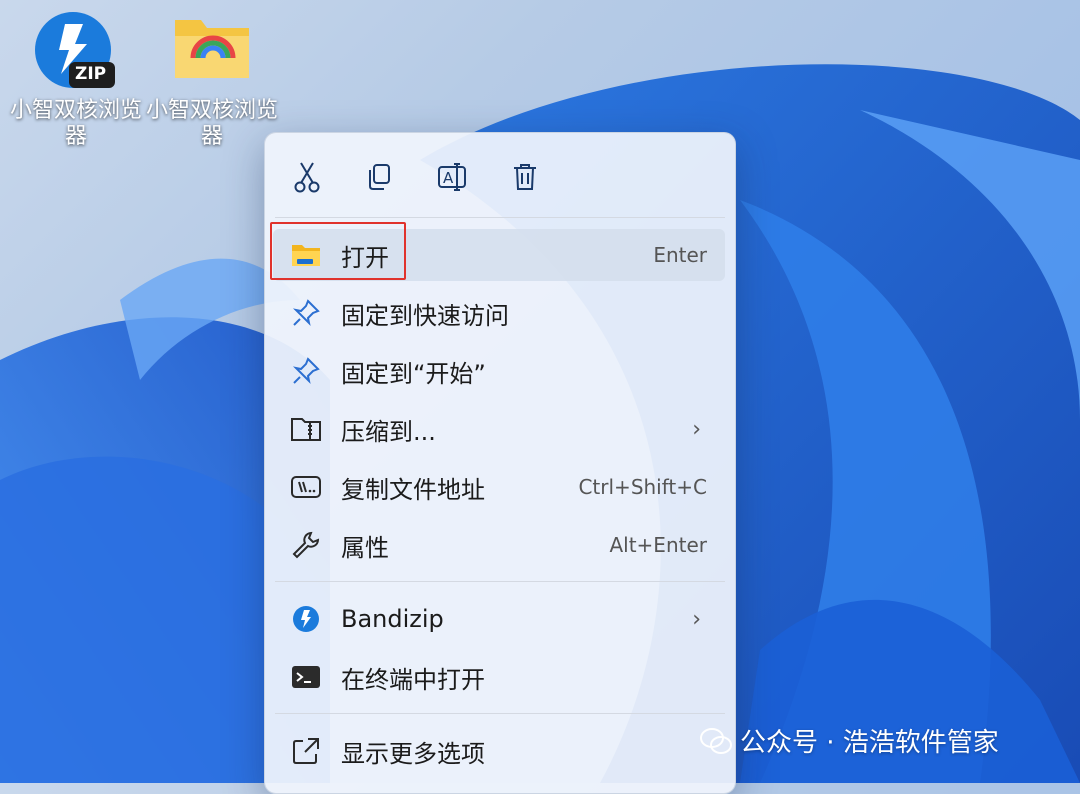 The width and height of the screenshot is (1080, 794). What do you see at coordinates (306, 619) in the screenshot?
I see `bandizip-icon` at bounding box center [306, 619].